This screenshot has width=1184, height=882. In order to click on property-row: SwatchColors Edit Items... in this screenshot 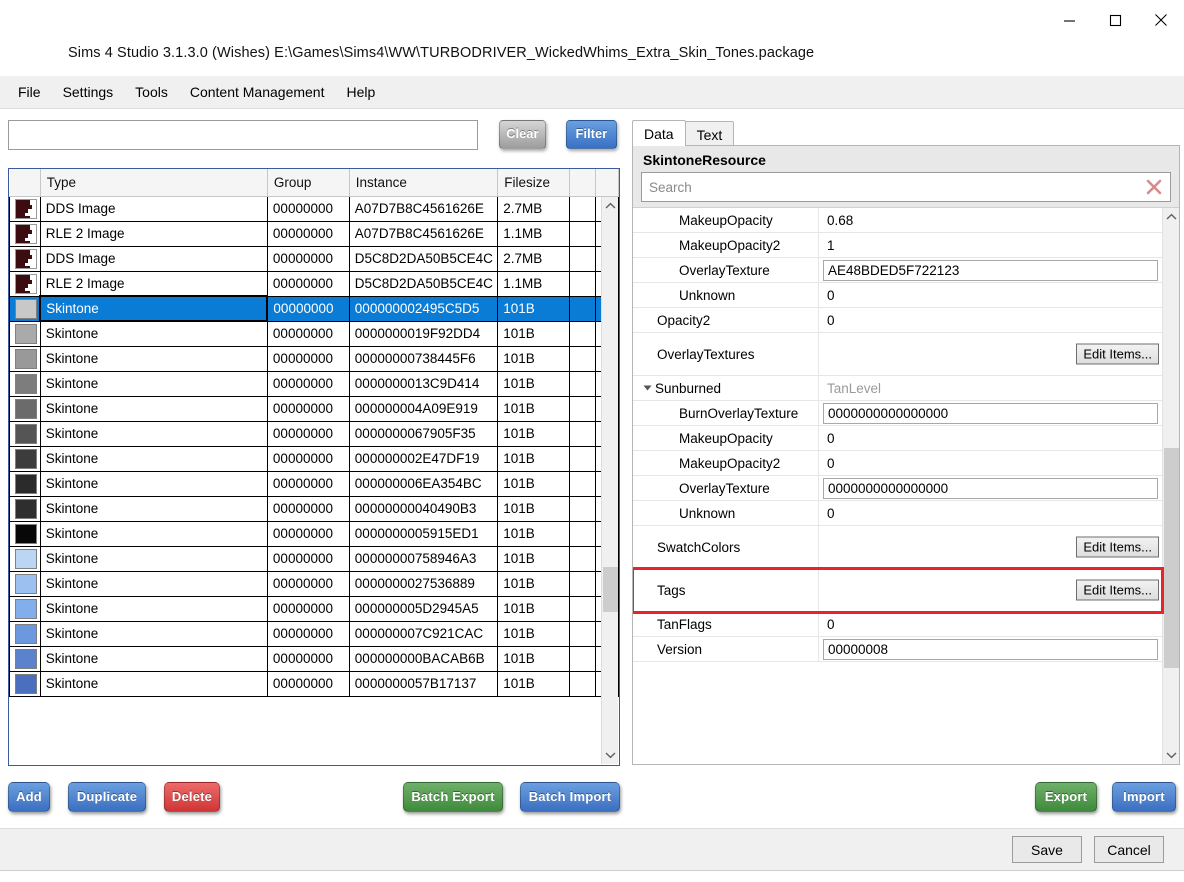, I will do `click(897, 547)`.